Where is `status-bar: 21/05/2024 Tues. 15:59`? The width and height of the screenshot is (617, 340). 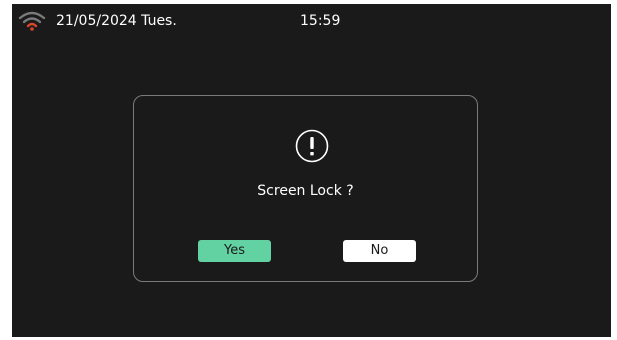 status-bar: 21/05/2024 Tues. 15:59 is located at coordinates (311, 21).